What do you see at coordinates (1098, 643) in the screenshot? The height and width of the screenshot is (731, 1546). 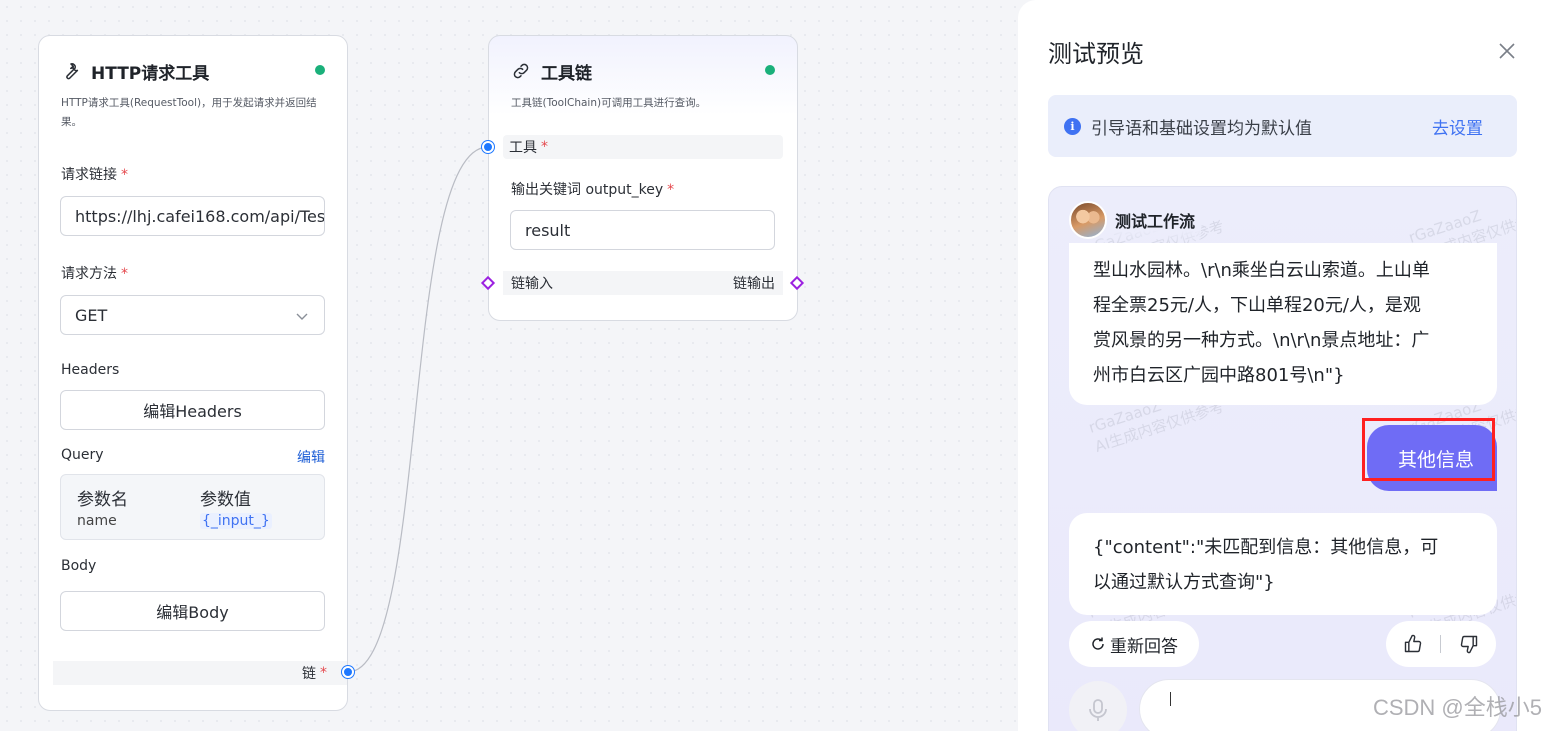 I see `refresh-icon` at bounding box center [1098, 643].